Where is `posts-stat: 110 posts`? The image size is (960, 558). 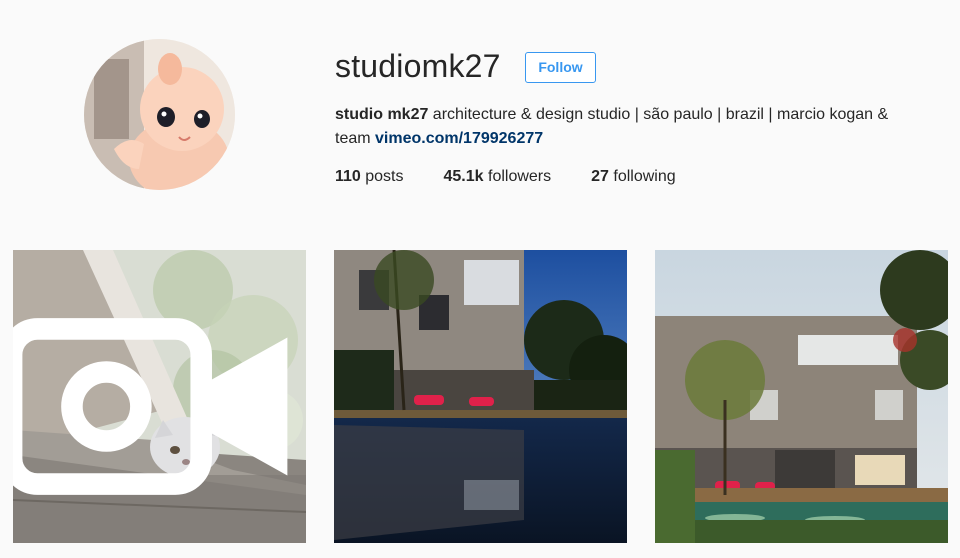
posts-stat: 110 posts is located at coordinates (369, 177).